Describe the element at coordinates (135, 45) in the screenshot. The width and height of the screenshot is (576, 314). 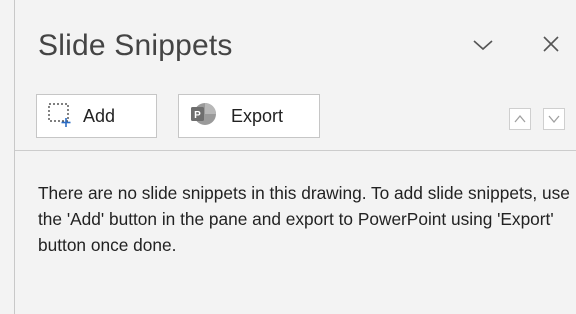
I see `pane-title: Slide Snippets` at that location.